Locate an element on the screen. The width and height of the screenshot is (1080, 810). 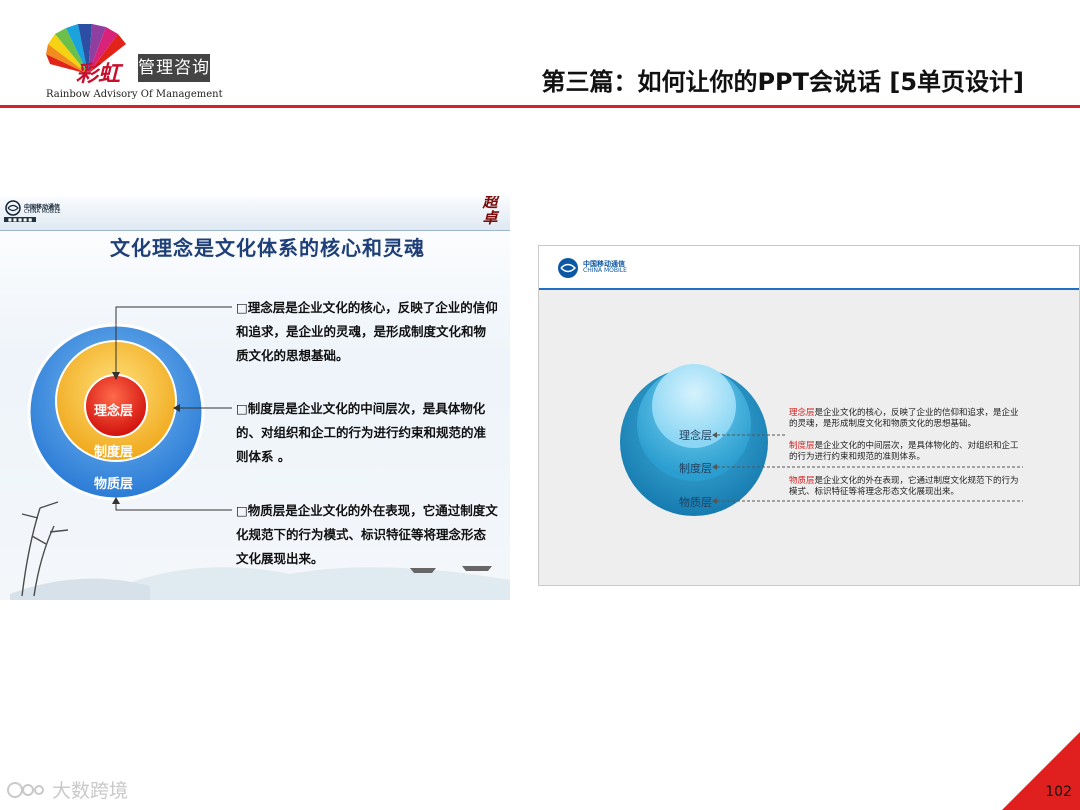
note-term: 理念层 is located at coordinates (802, 413).